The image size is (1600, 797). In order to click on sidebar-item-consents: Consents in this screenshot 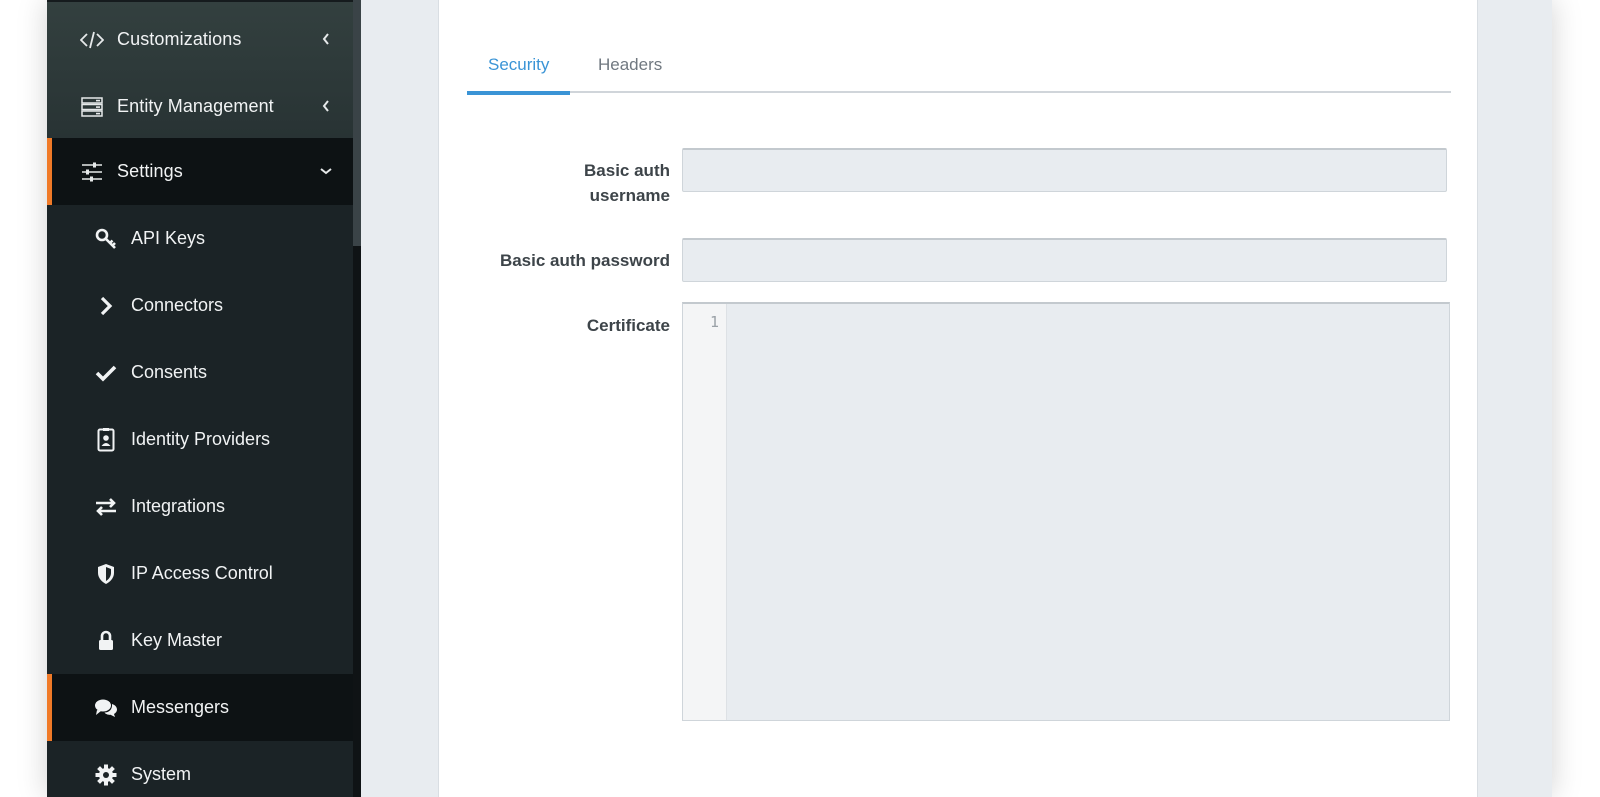, I will do `click(200, 372)`.